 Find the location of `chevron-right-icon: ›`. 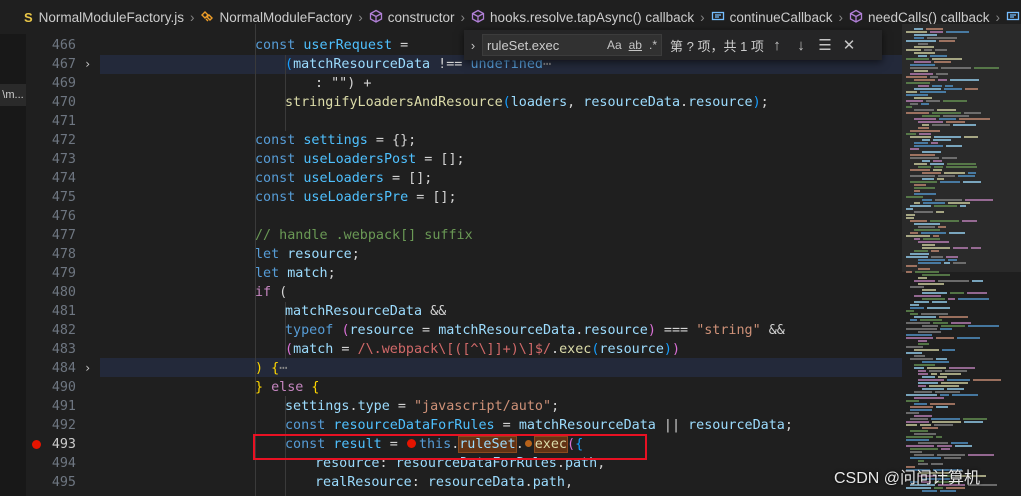

chevron-right-icon: › is located at coordinates (473, 45).